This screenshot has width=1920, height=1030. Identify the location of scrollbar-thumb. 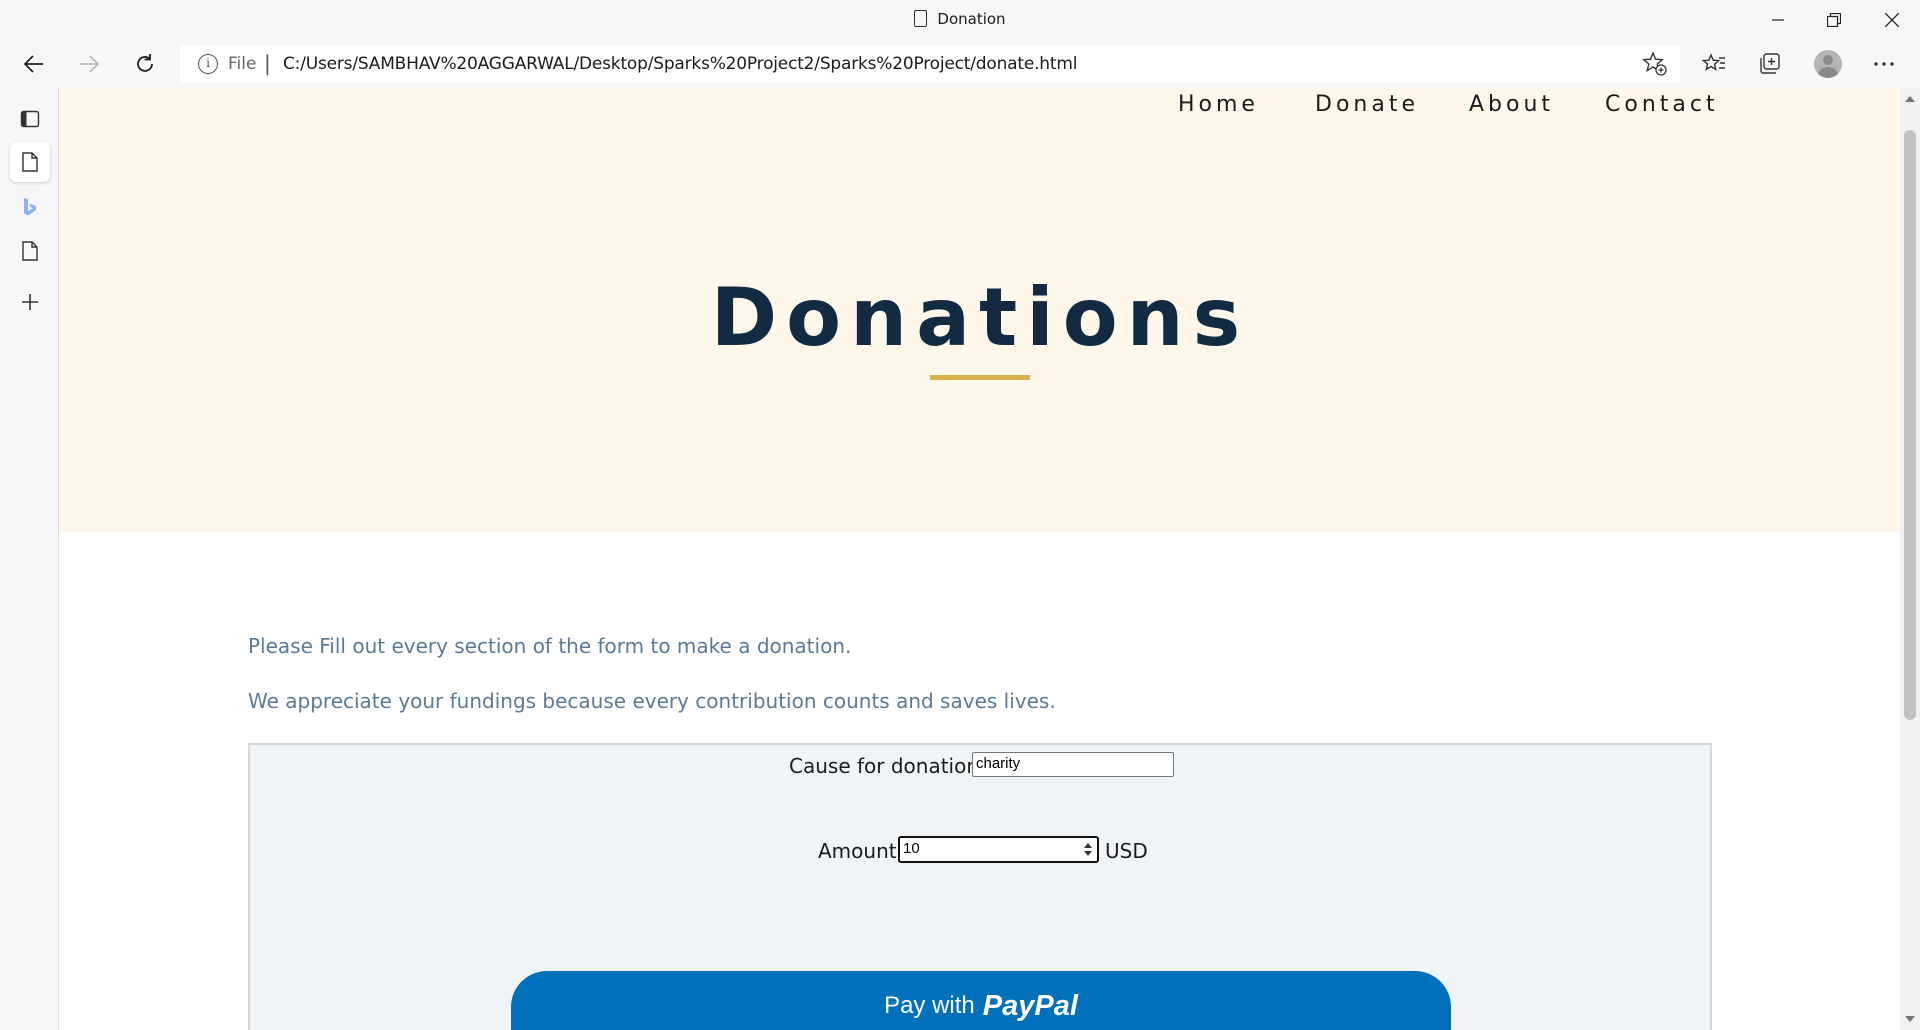
(1910, 425).